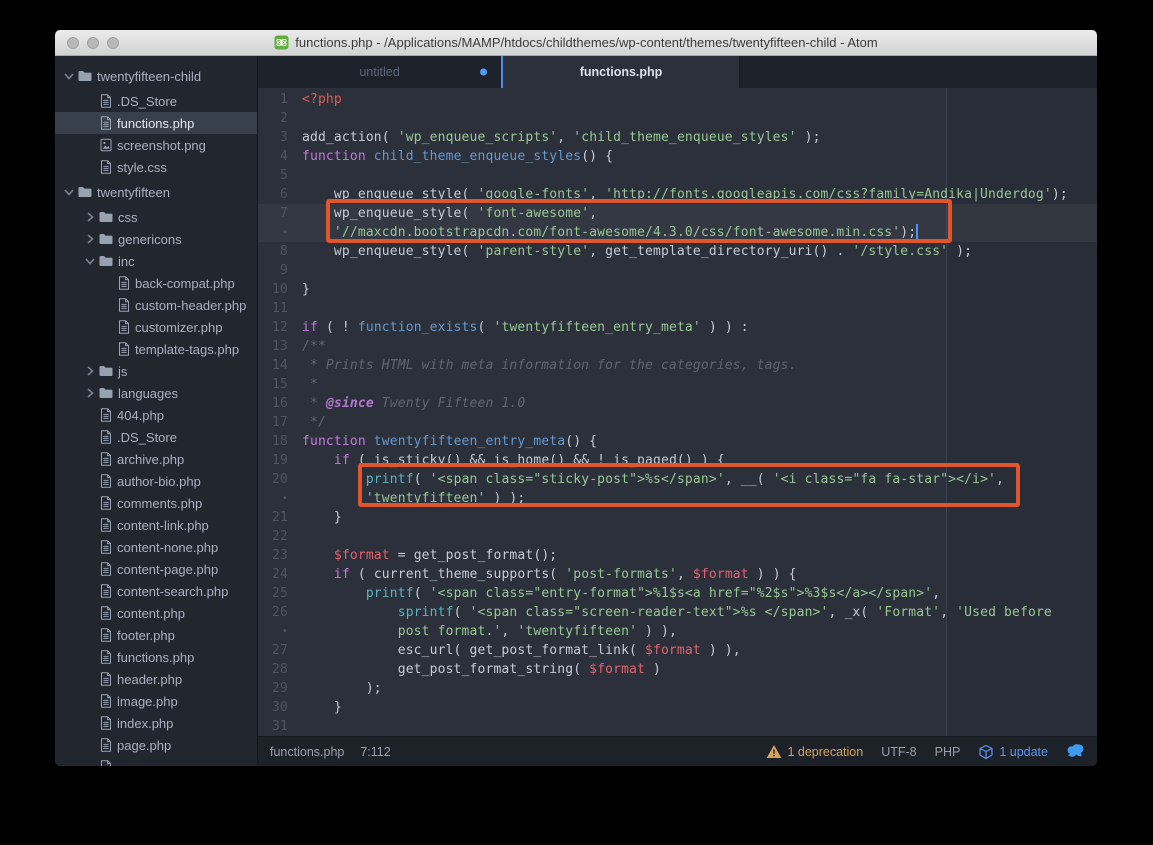  I want to click on code-line-7: 7 wp_enqueue_style( 'font-awesome',, so click(677, 213).